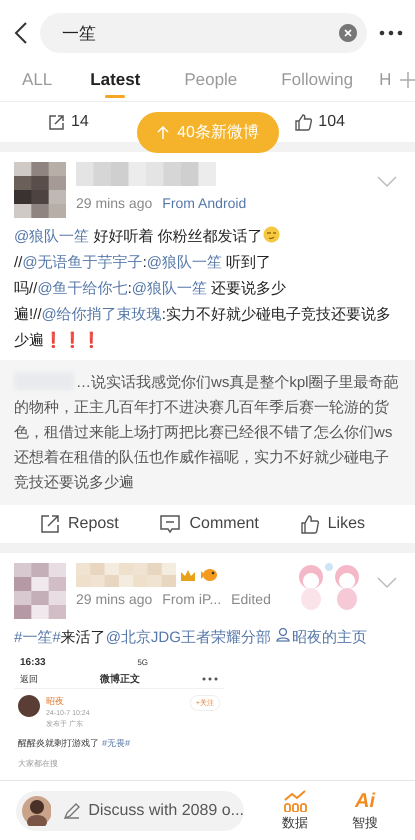  I want to click on clear-icon, so click(348, 33).